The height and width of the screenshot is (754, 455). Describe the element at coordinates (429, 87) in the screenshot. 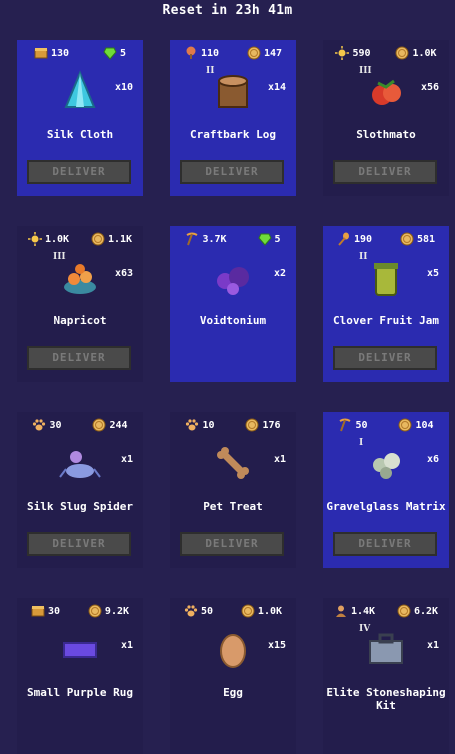

I see `item-quantity: x56` at that location.